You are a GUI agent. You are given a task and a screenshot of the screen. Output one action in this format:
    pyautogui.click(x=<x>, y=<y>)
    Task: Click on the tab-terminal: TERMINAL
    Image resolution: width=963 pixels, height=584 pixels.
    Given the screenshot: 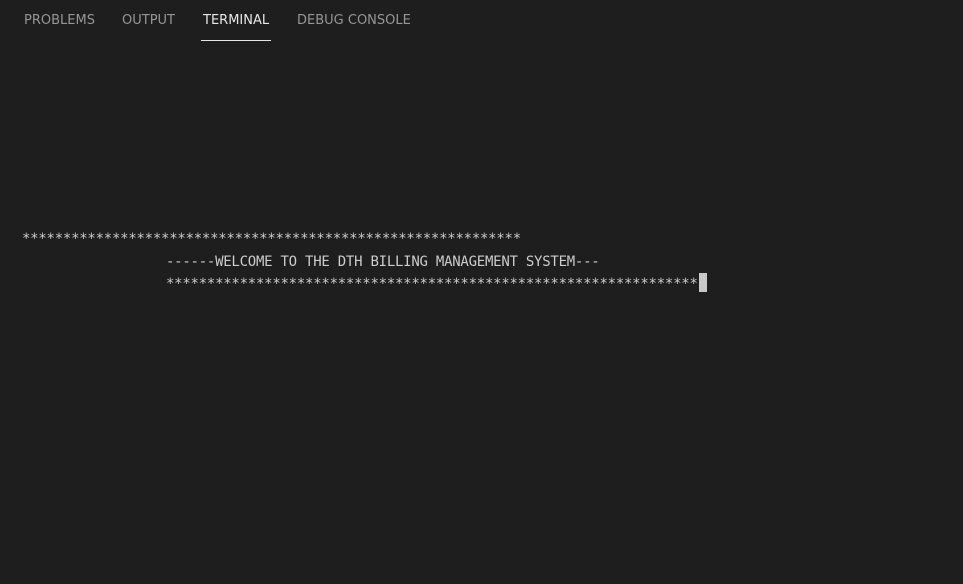 What is the action you would take?
    pyautogui.click(x=236, y=26)
    